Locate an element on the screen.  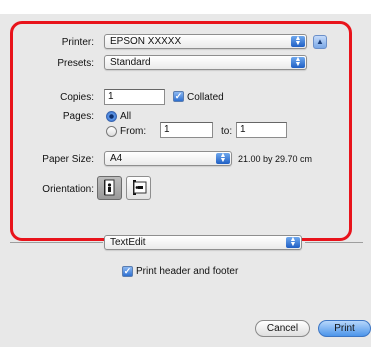
section-value: TextEdit is located at coordinates (128, 242).